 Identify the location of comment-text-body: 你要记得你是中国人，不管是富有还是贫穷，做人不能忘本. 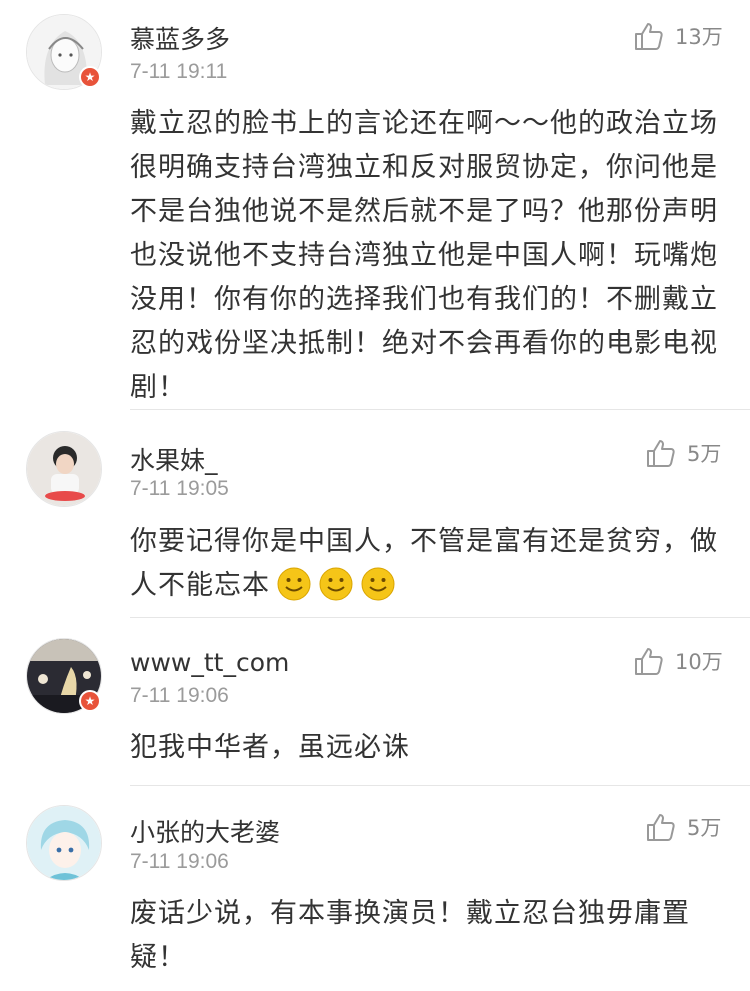
(424, 563).